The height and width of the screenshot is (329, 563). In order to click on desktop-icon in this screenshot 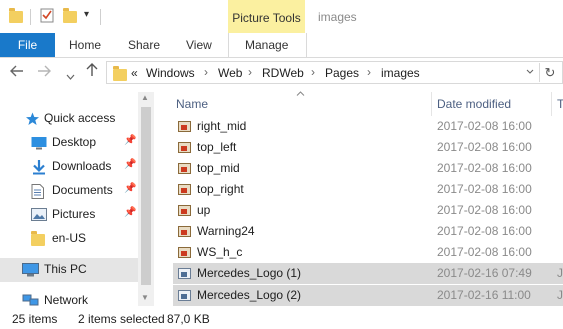, I will do `click(39, 143)`.